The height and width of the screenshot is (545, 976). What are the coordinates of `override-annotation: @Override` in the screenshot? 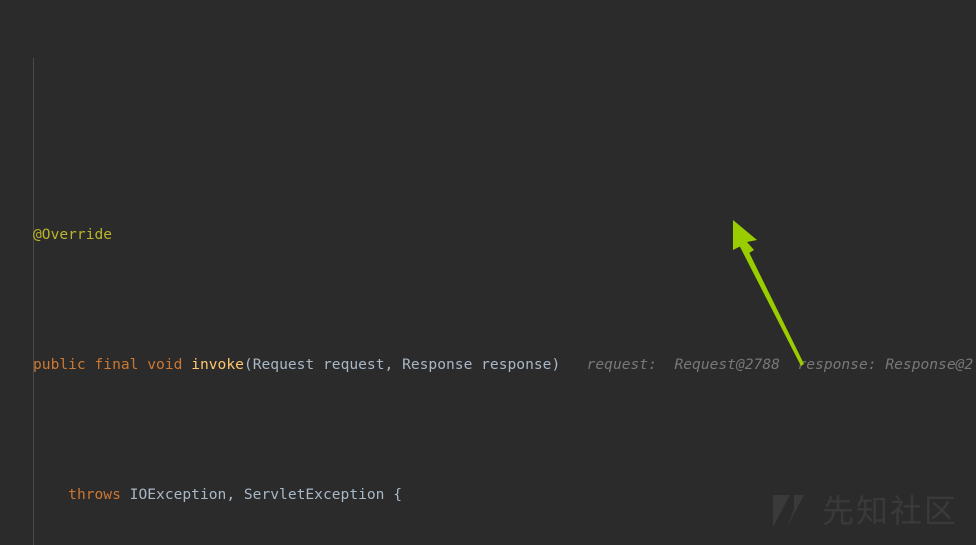 It's located at (73, 234).